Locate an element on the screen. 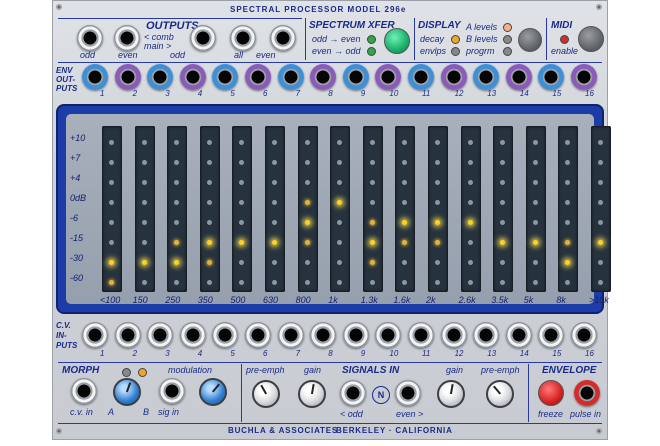  output-jack-all is located at coordinates (243, 38).